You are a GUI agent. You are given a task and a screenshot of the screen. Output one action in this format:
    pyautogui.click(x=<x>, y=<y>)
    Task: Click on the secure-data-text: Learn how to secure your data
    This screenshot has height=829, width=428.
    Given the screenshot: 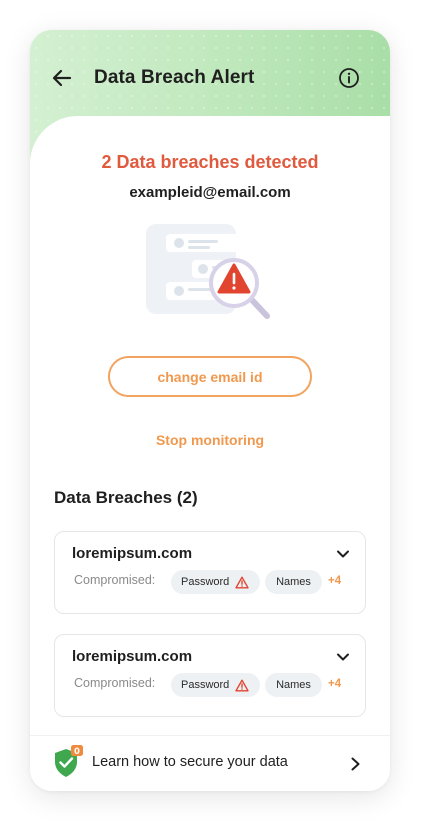 What is the action you would take?
    pyautogui.click(x=190, y=762)
    